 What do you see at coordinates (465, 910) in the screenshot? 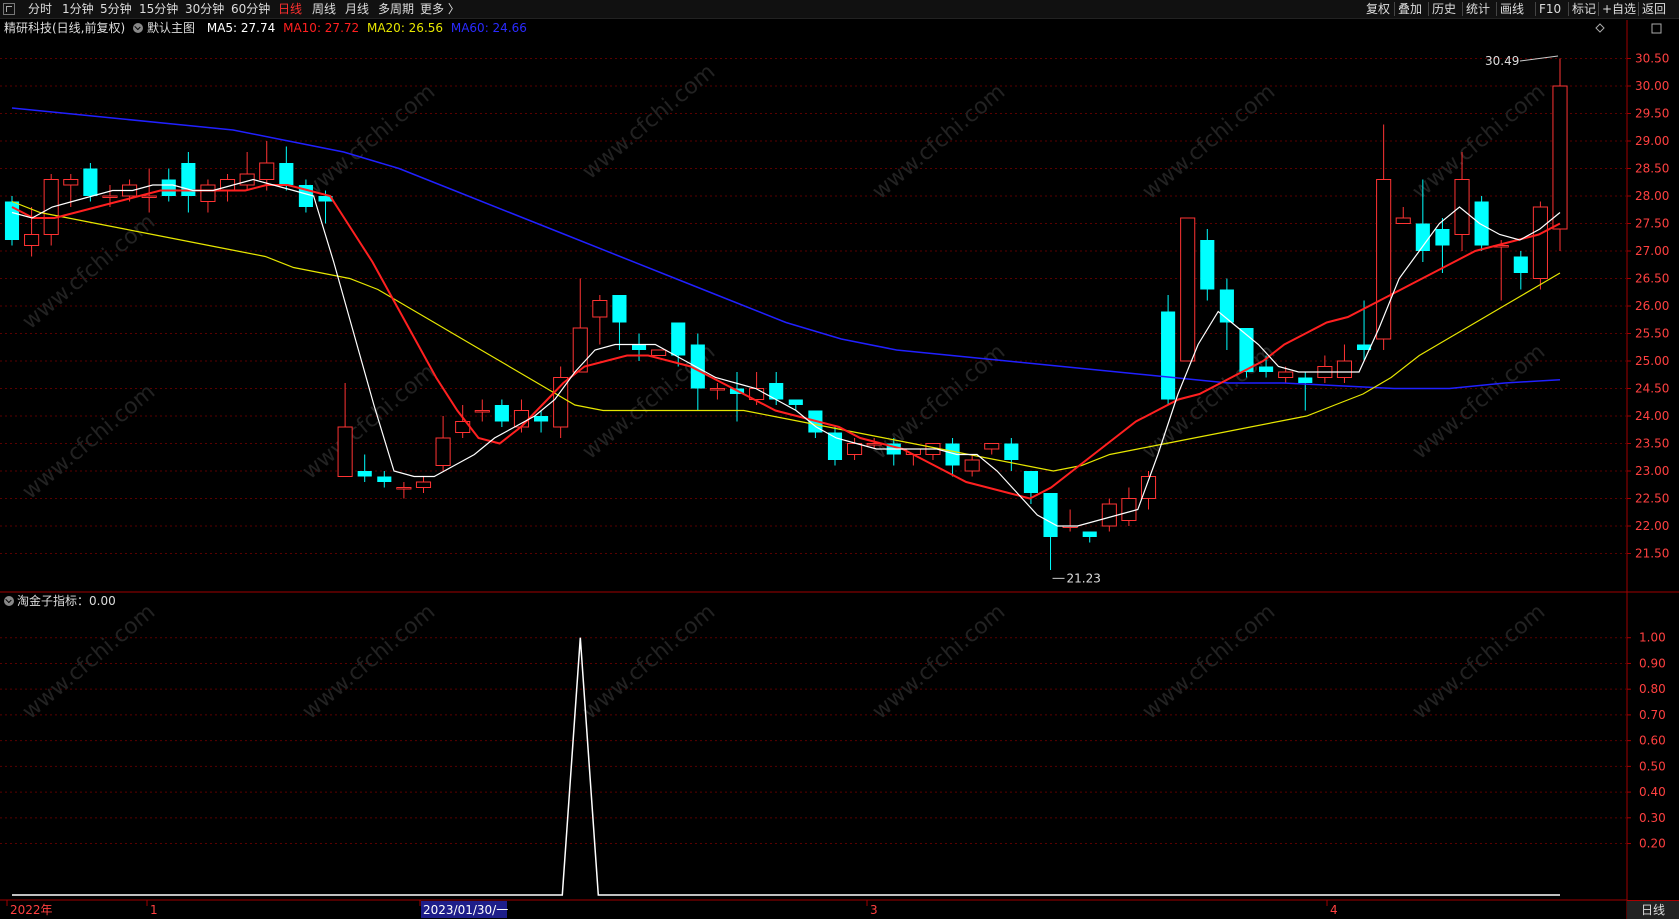
I see `time-axis-label: 2023/01/30/一` at bounding box center [465, 910].